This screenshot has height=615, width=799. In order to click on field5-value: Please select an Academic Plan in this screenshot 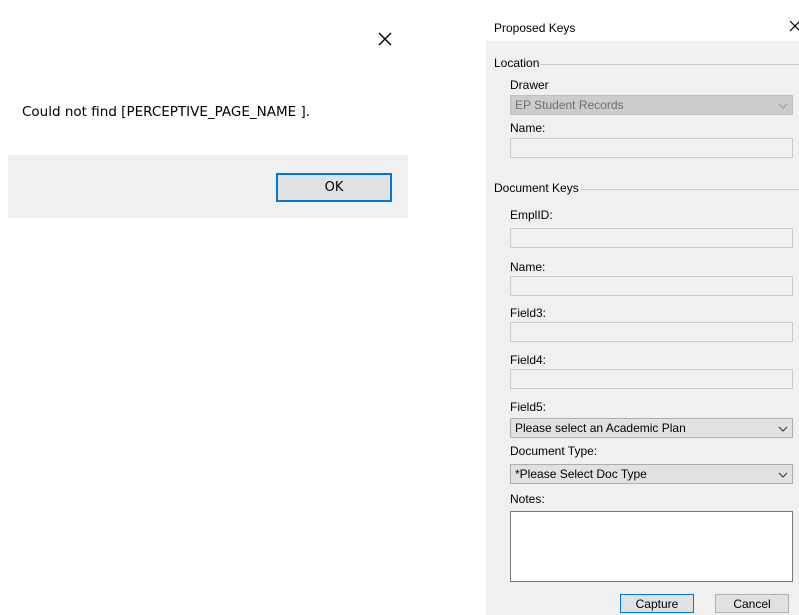, I will do `click(600, 428)`.